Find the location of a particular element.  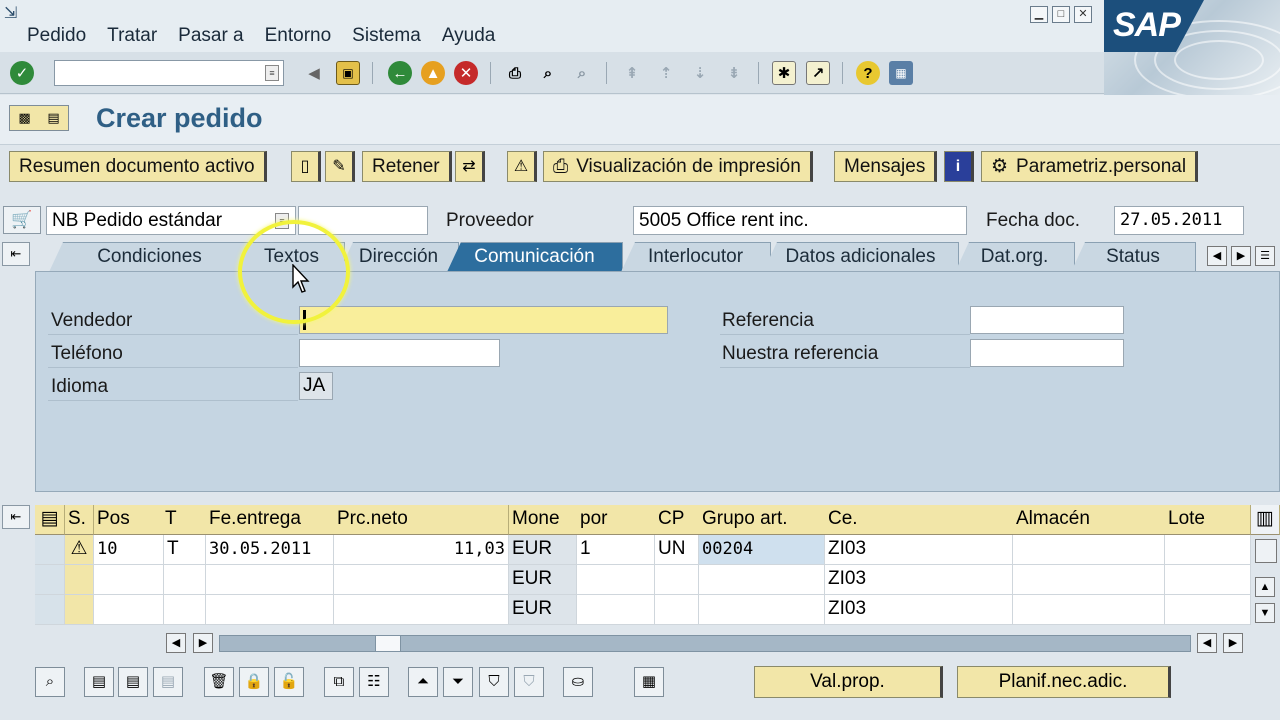

menu-pasar-a: Pasar a is located at coordinates (210, 36).